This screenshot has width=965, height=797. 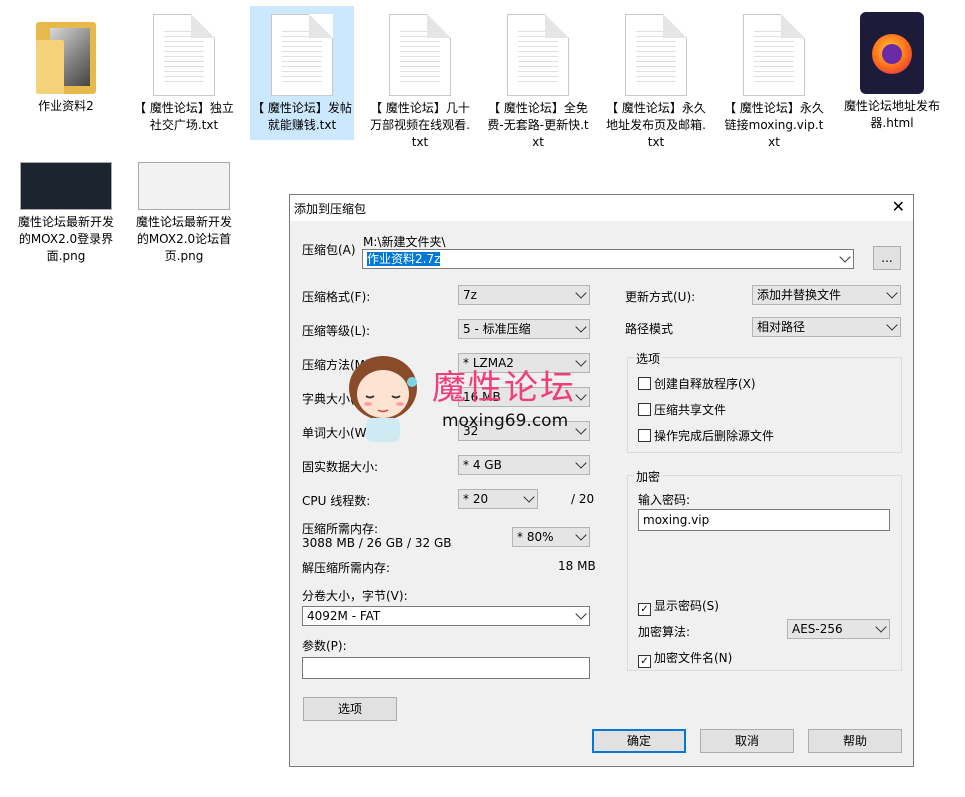 I want to click on update-mode-label: 更新方式(U):, so click(x=660, y=297).